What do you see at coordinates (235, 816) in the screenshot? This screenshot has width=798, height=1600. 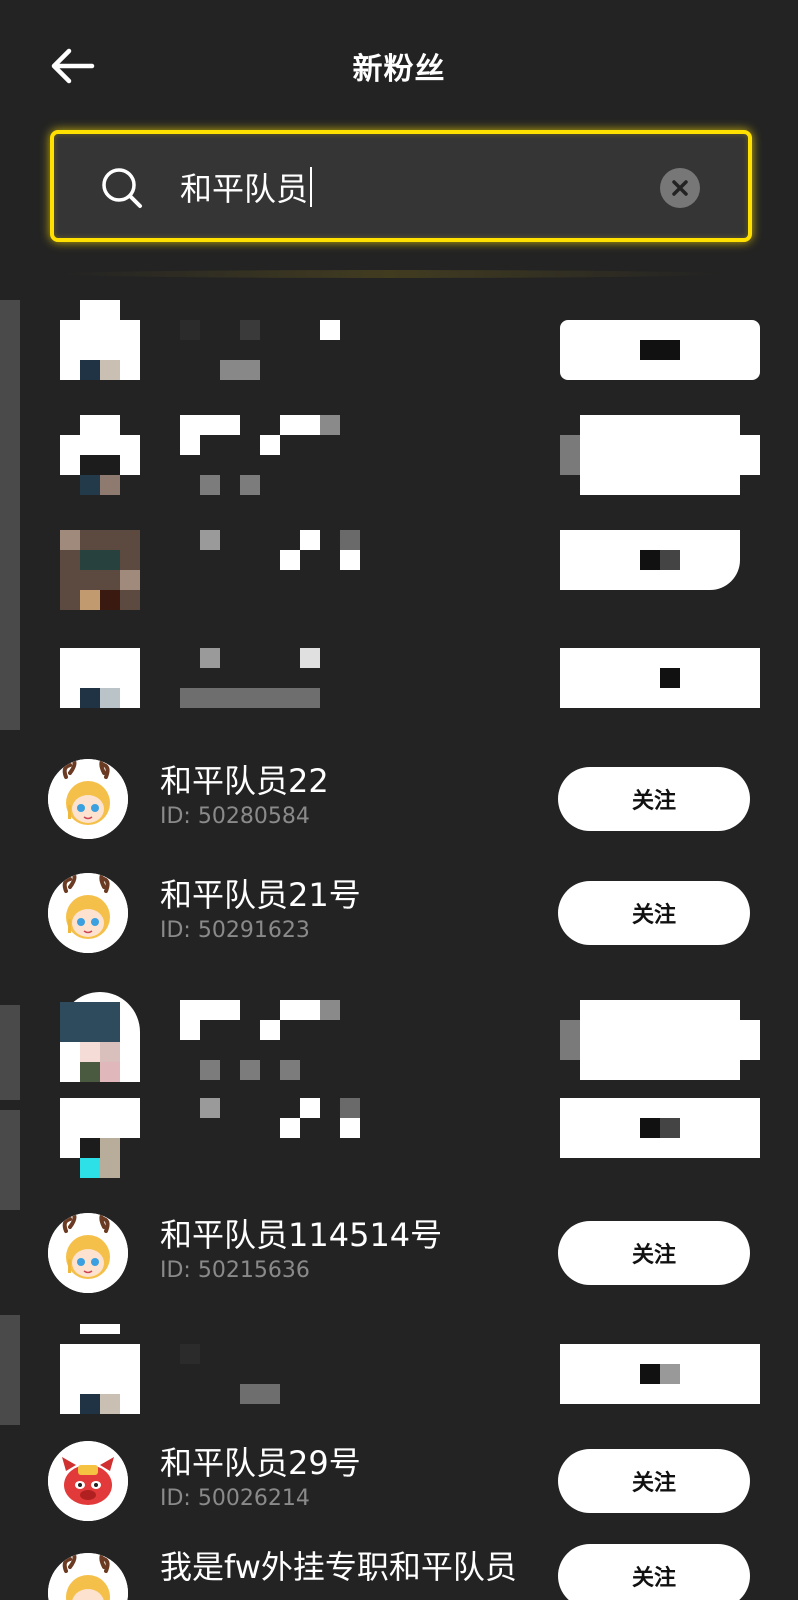 I see `user-id: ID: 50280584` at bounding box center [235, 816].